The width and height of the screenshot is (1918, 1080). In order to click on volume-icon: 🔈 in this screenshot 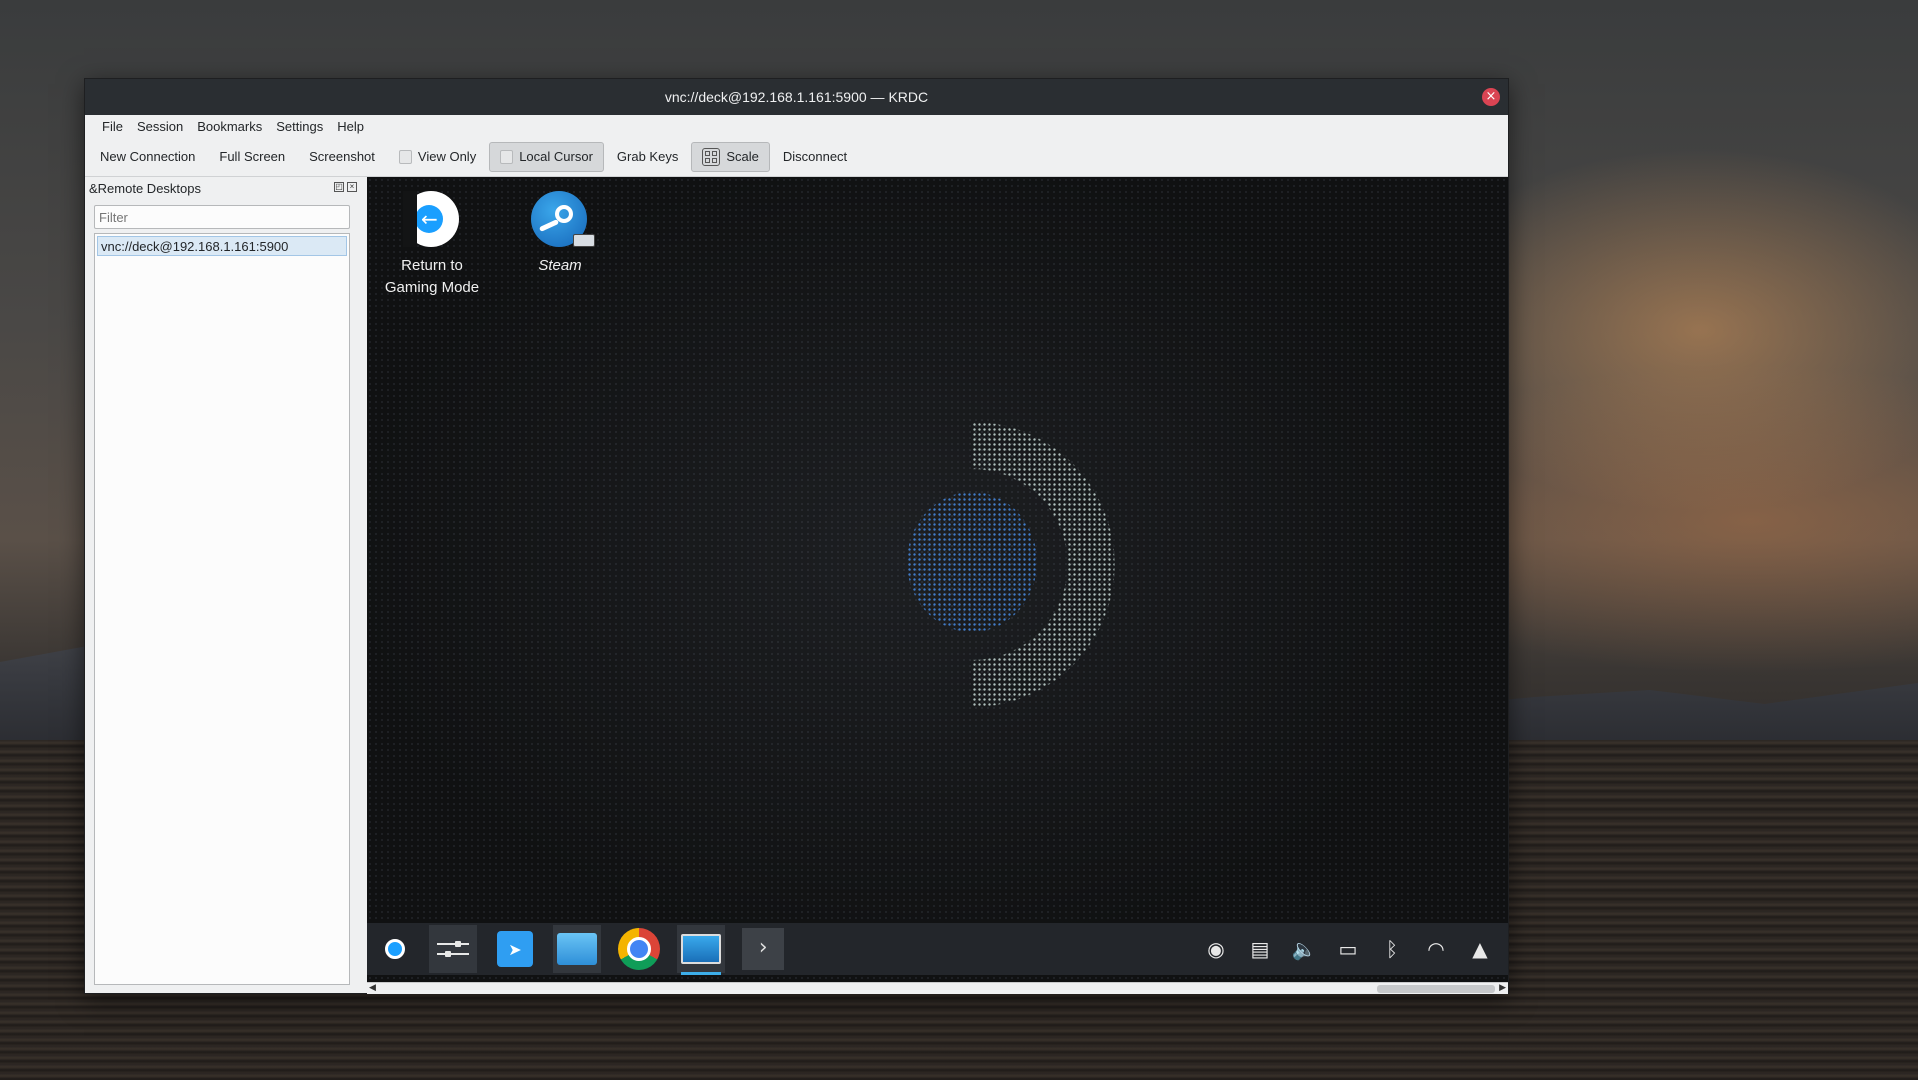, I will do `click(1304, 949)`.